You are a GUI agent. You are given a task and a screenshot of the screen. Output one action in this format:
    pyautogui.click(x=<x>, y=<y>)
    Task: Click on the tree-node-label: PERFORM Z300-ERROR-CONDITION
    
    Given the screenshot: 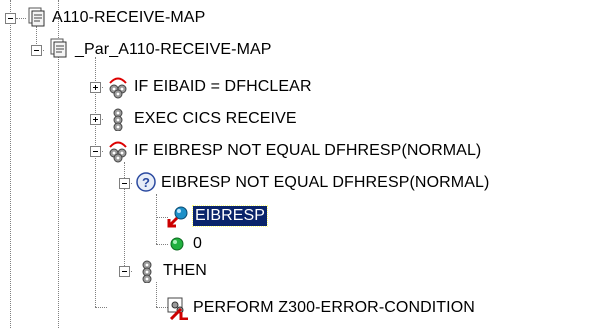 What is the action you would take?
    pyautogui.click(x=334, y=308)
    